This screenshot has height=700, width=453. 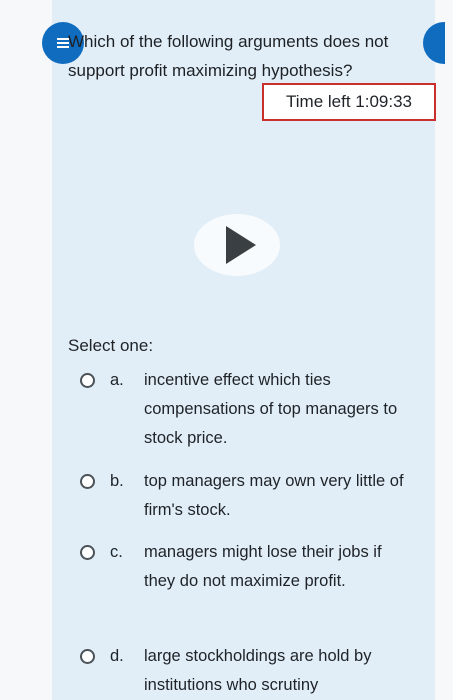 What do you see at coordinates (111, 345) in the screenshot?
I see `answer-prompt: Select one:` at bounding box center [111, 345].